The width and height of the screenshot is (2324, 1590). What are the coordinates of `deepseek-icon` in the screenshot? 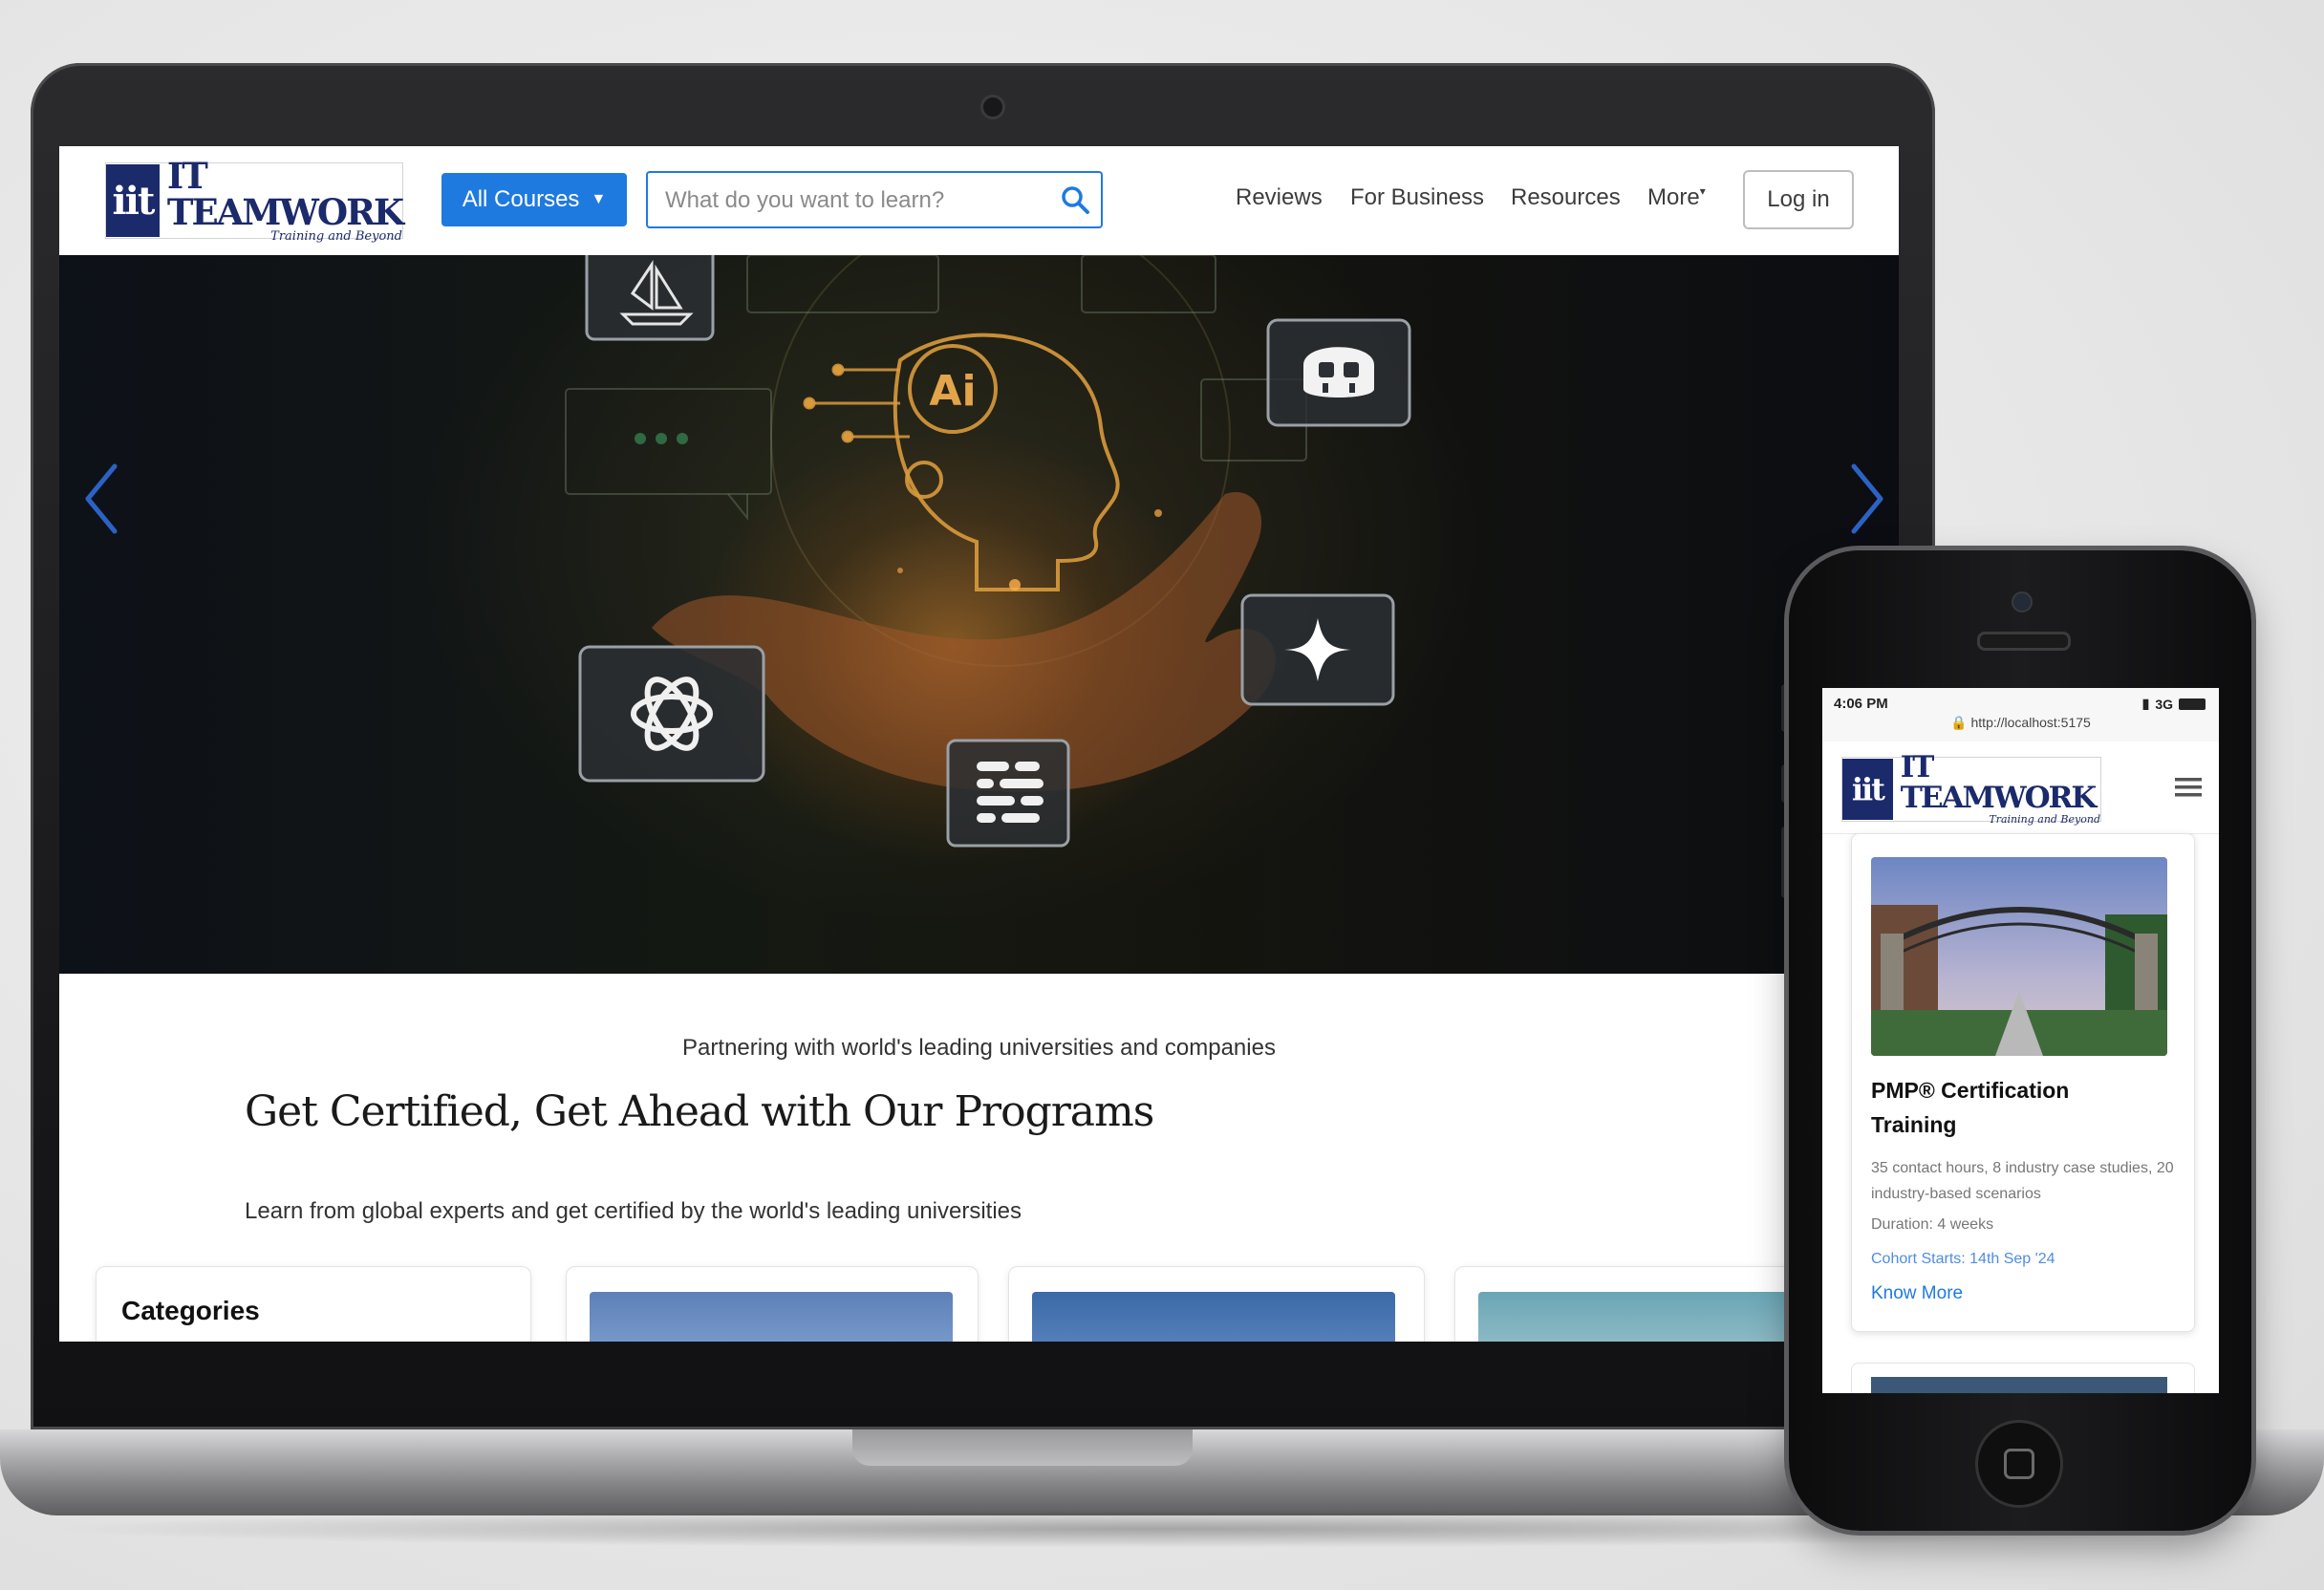 It's located at (1008, 793).